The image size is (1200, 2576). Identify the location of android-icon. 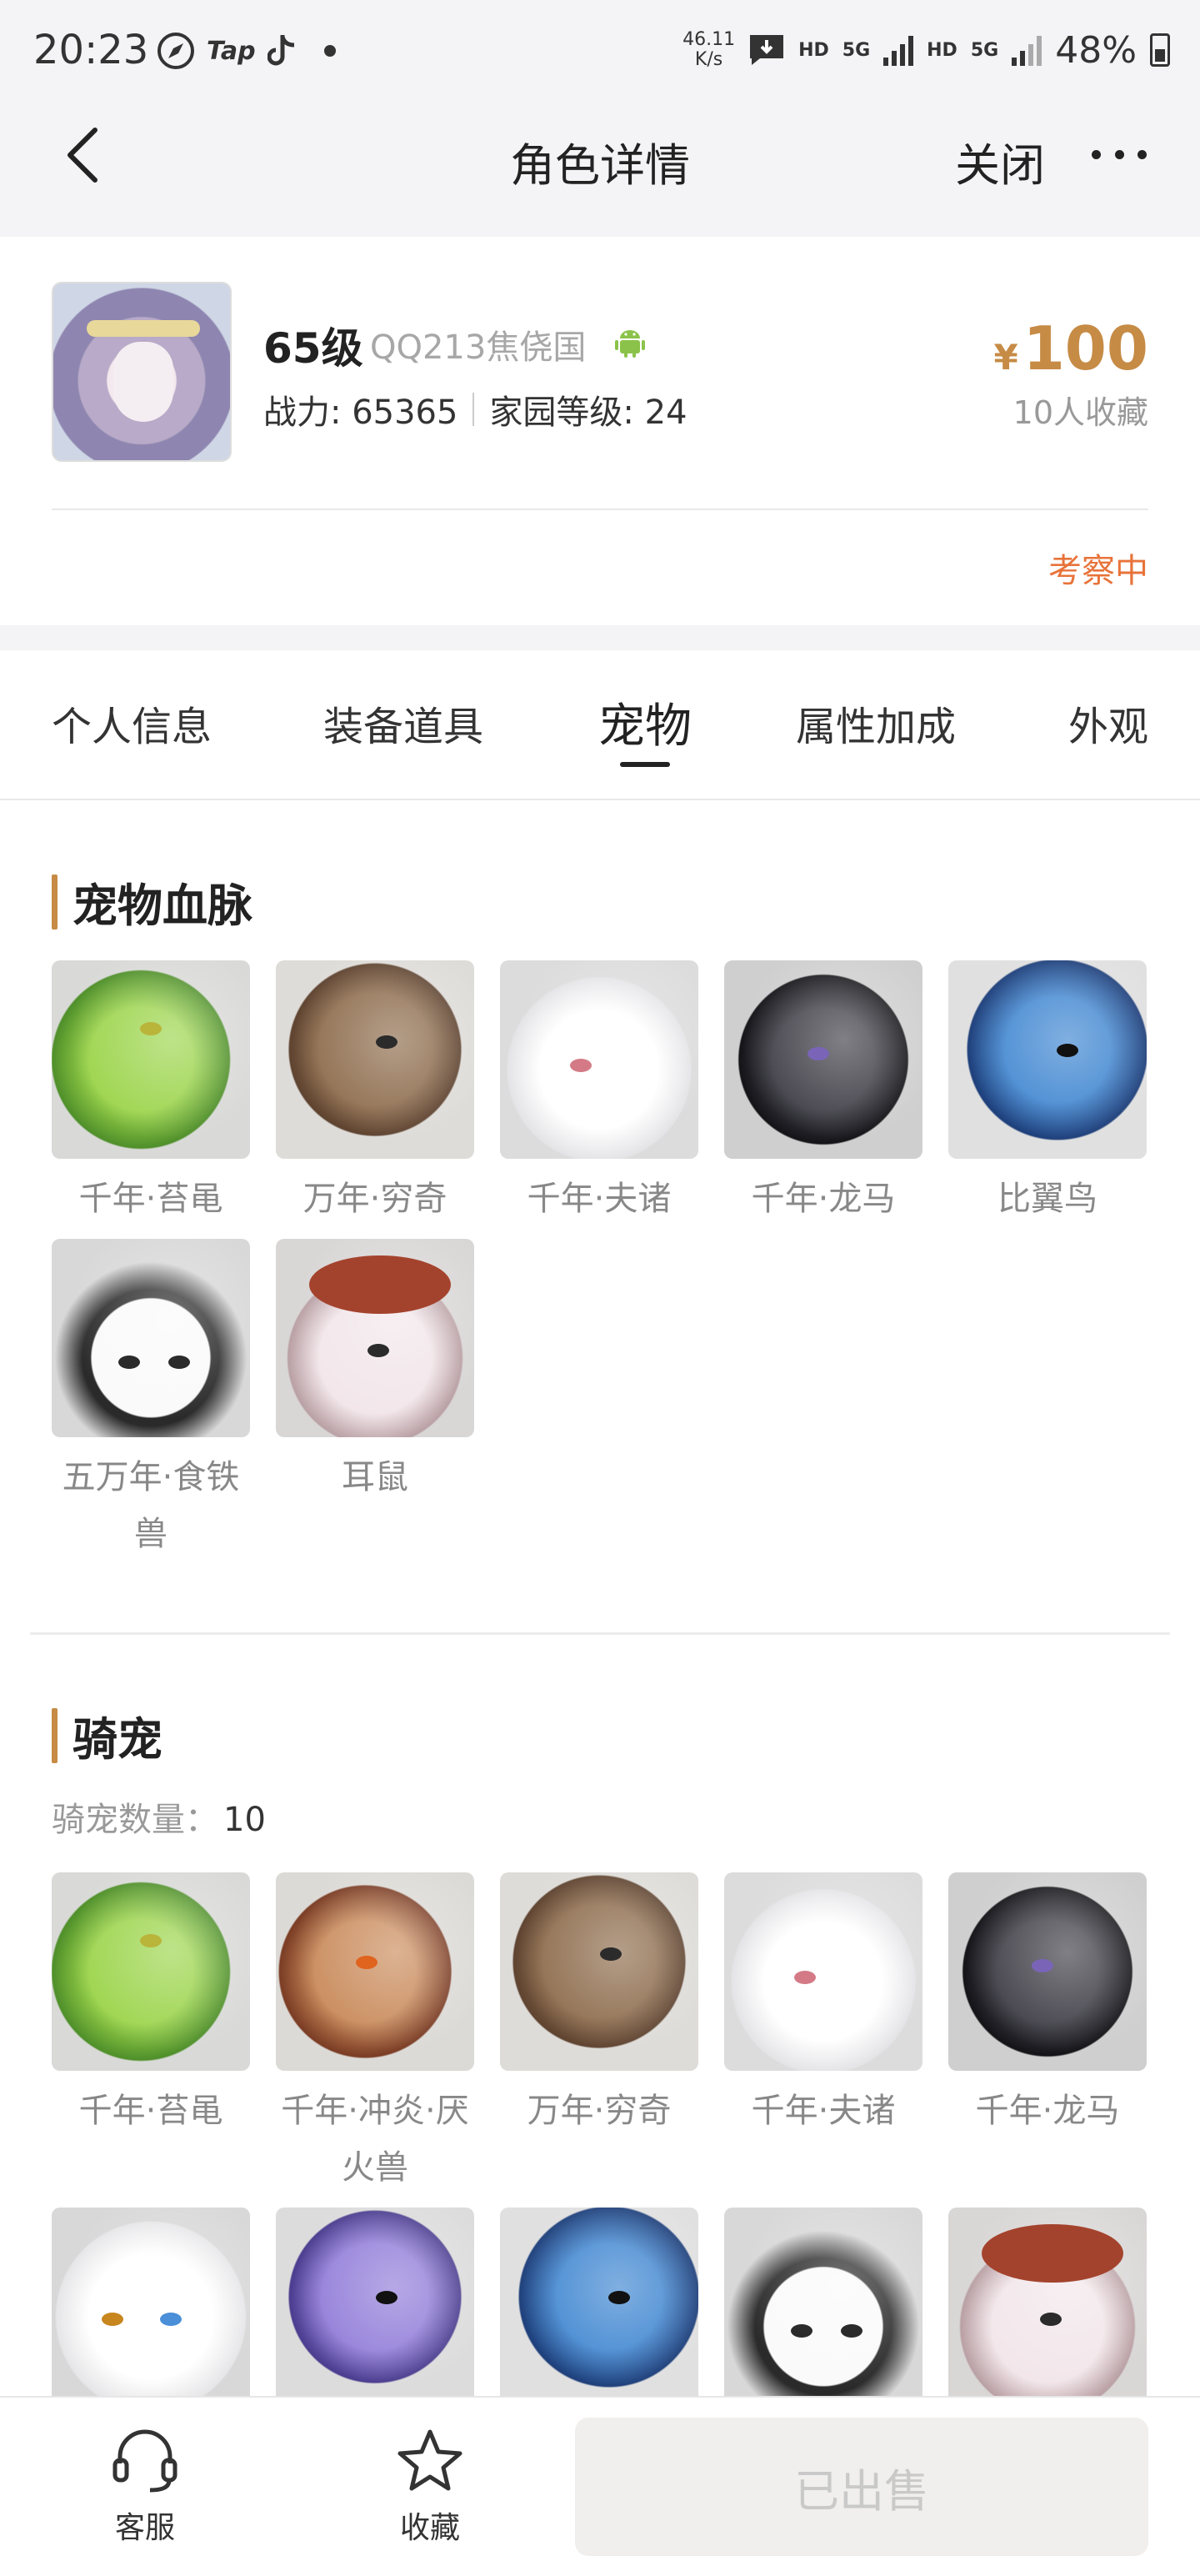
(630, 344).